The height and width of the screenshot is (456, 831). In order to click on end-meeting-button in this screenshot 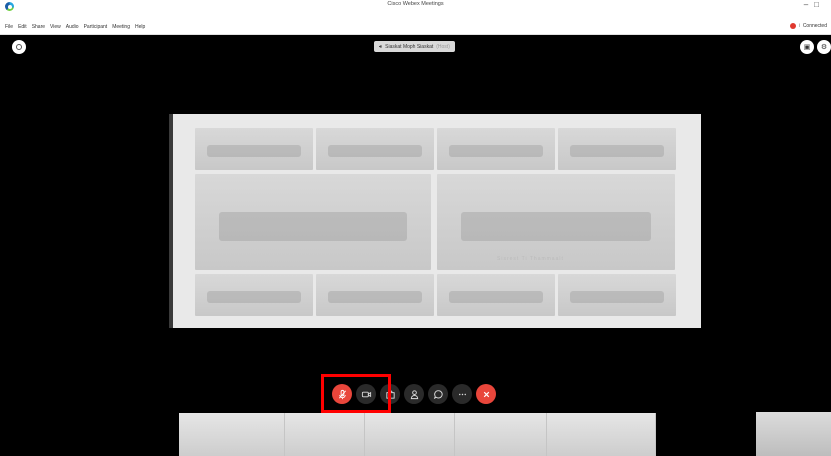, I will do `click(486, 394)`.